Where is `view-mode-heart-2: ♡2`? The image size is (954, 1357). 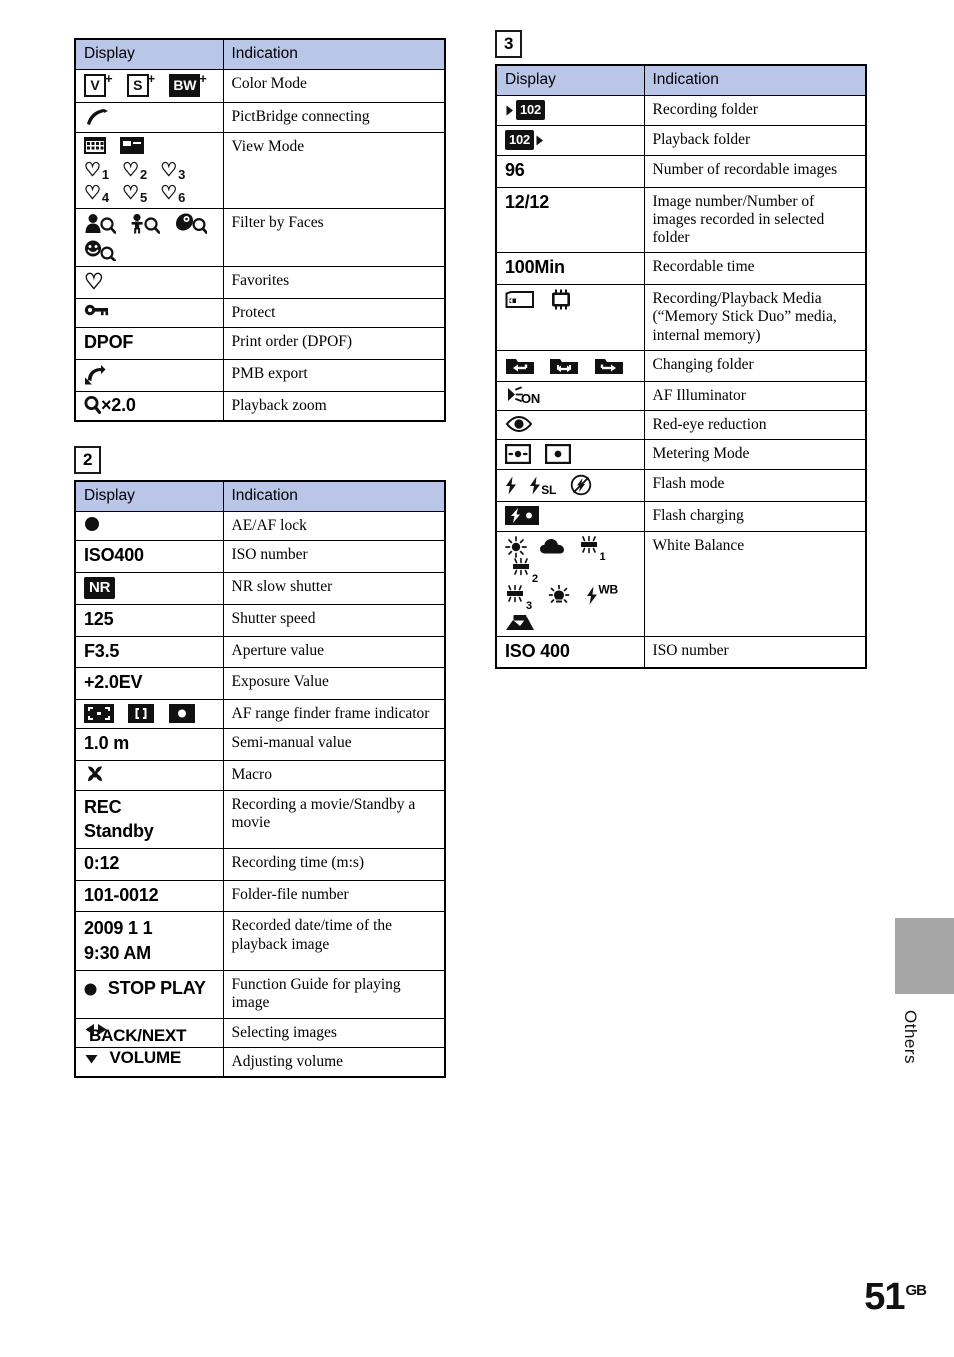 view-mode-heart-2: ♡2 is located at coordinates (134, 171).